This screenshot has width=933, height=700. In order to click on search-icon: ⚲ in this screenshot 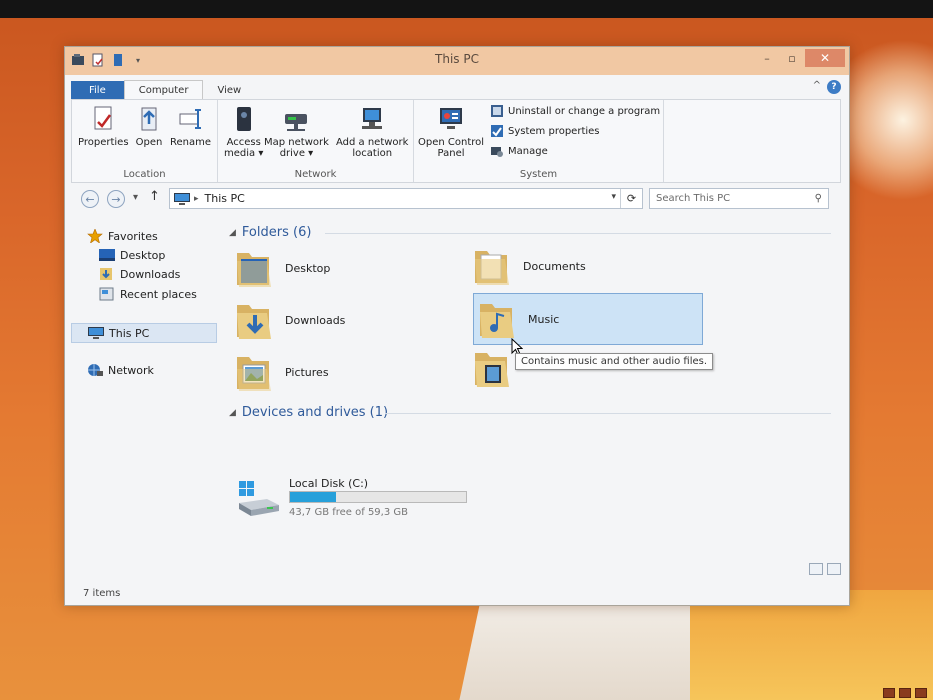, I will do `click(818, 198)`.